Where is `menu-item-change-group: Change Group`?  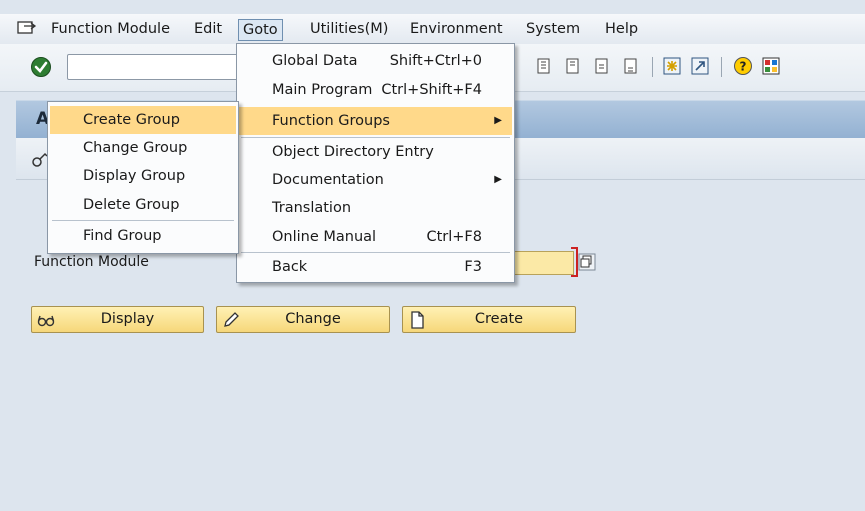 menu-item-change-group: Change Group is located at coordinates (143, 148).